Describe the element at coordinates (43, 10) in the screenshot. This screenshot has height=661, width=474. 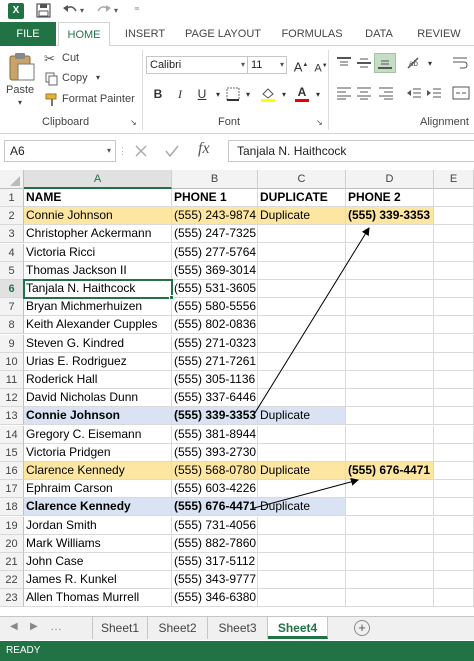
I see `save-icon` at that location.